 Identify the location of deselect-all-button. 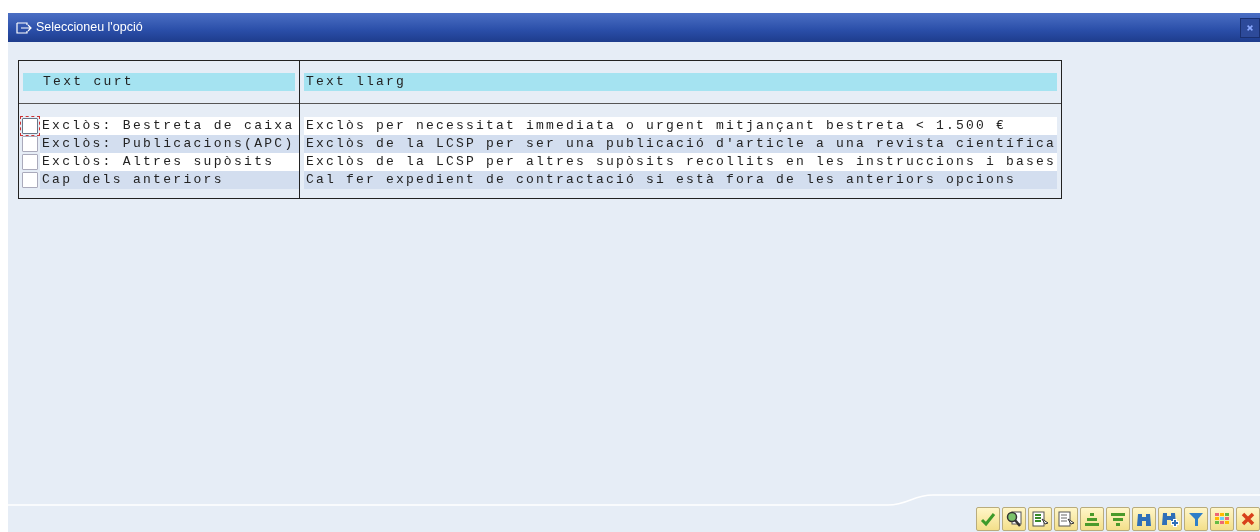
(1066, 519).